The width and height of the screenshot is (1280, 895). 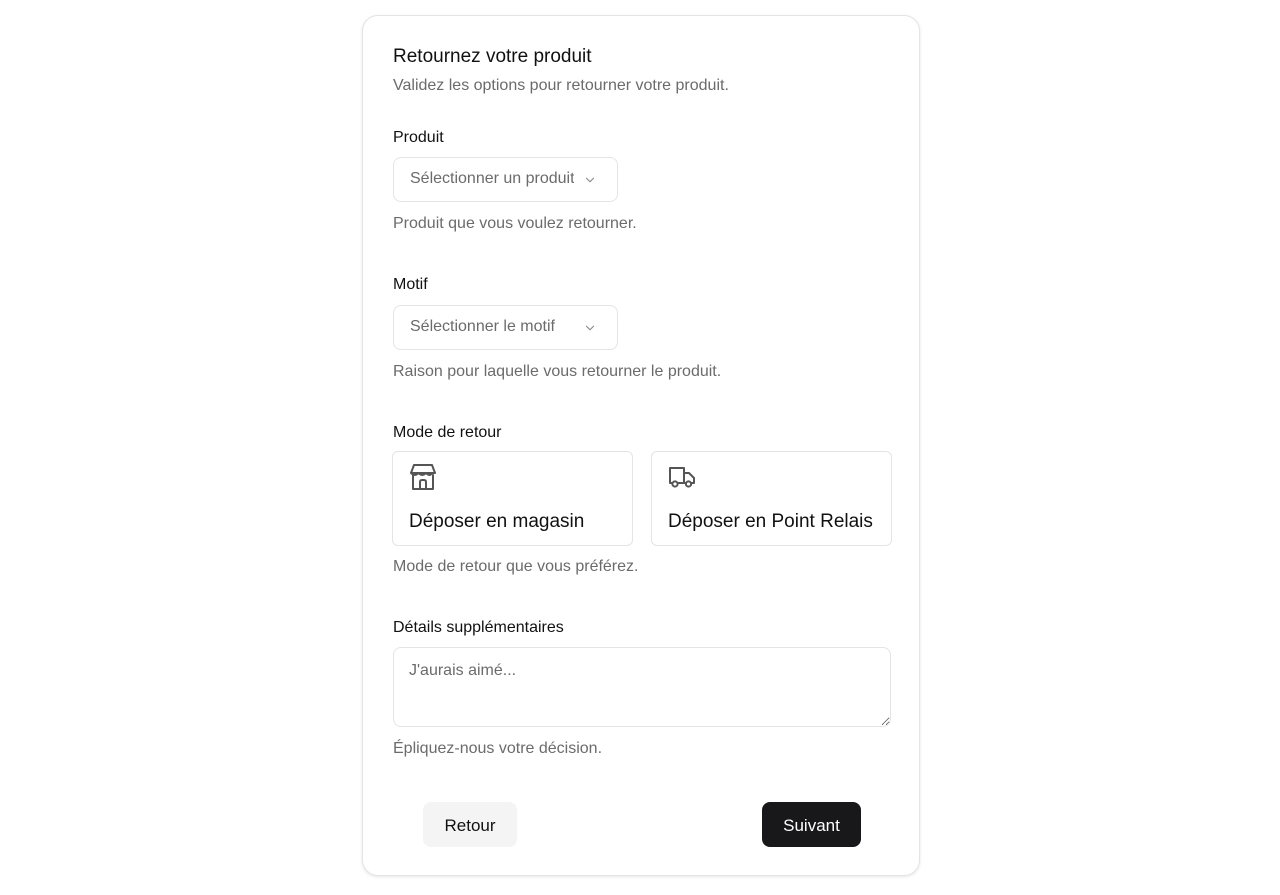 I want to click on form-title: Retournez votre produit, so click(x=492, y=56).